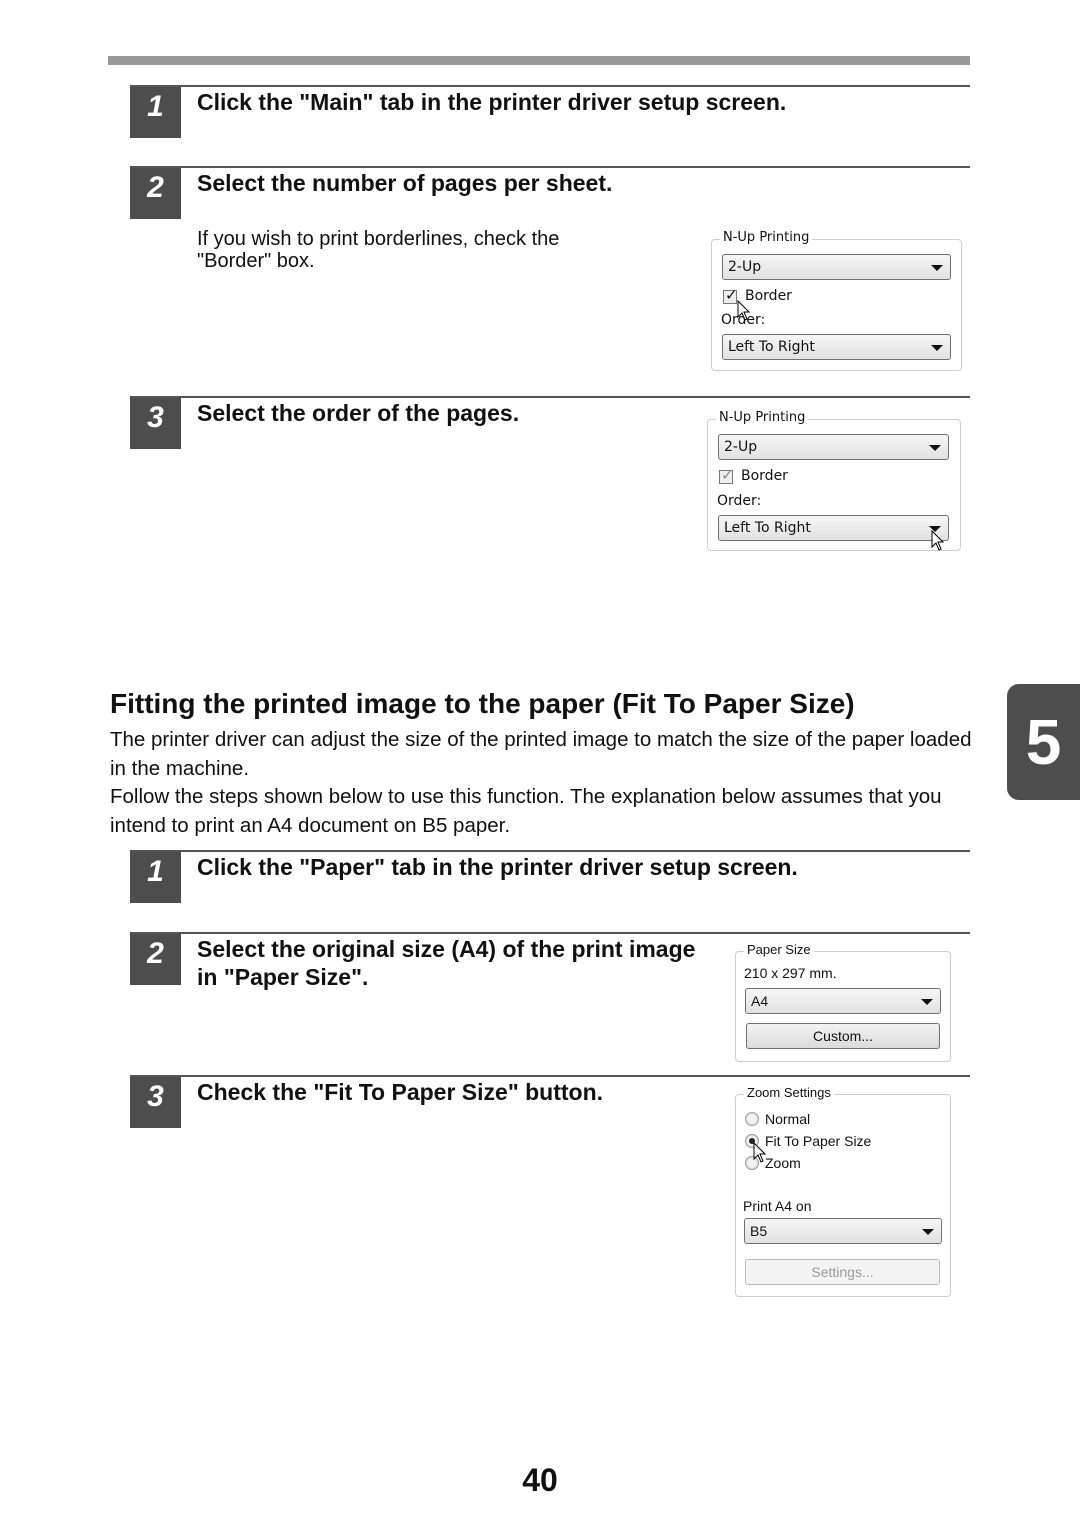 The image size is (1080, 1529). I want to click on panel-legend: Zoom Settings, so click(789, 1092).